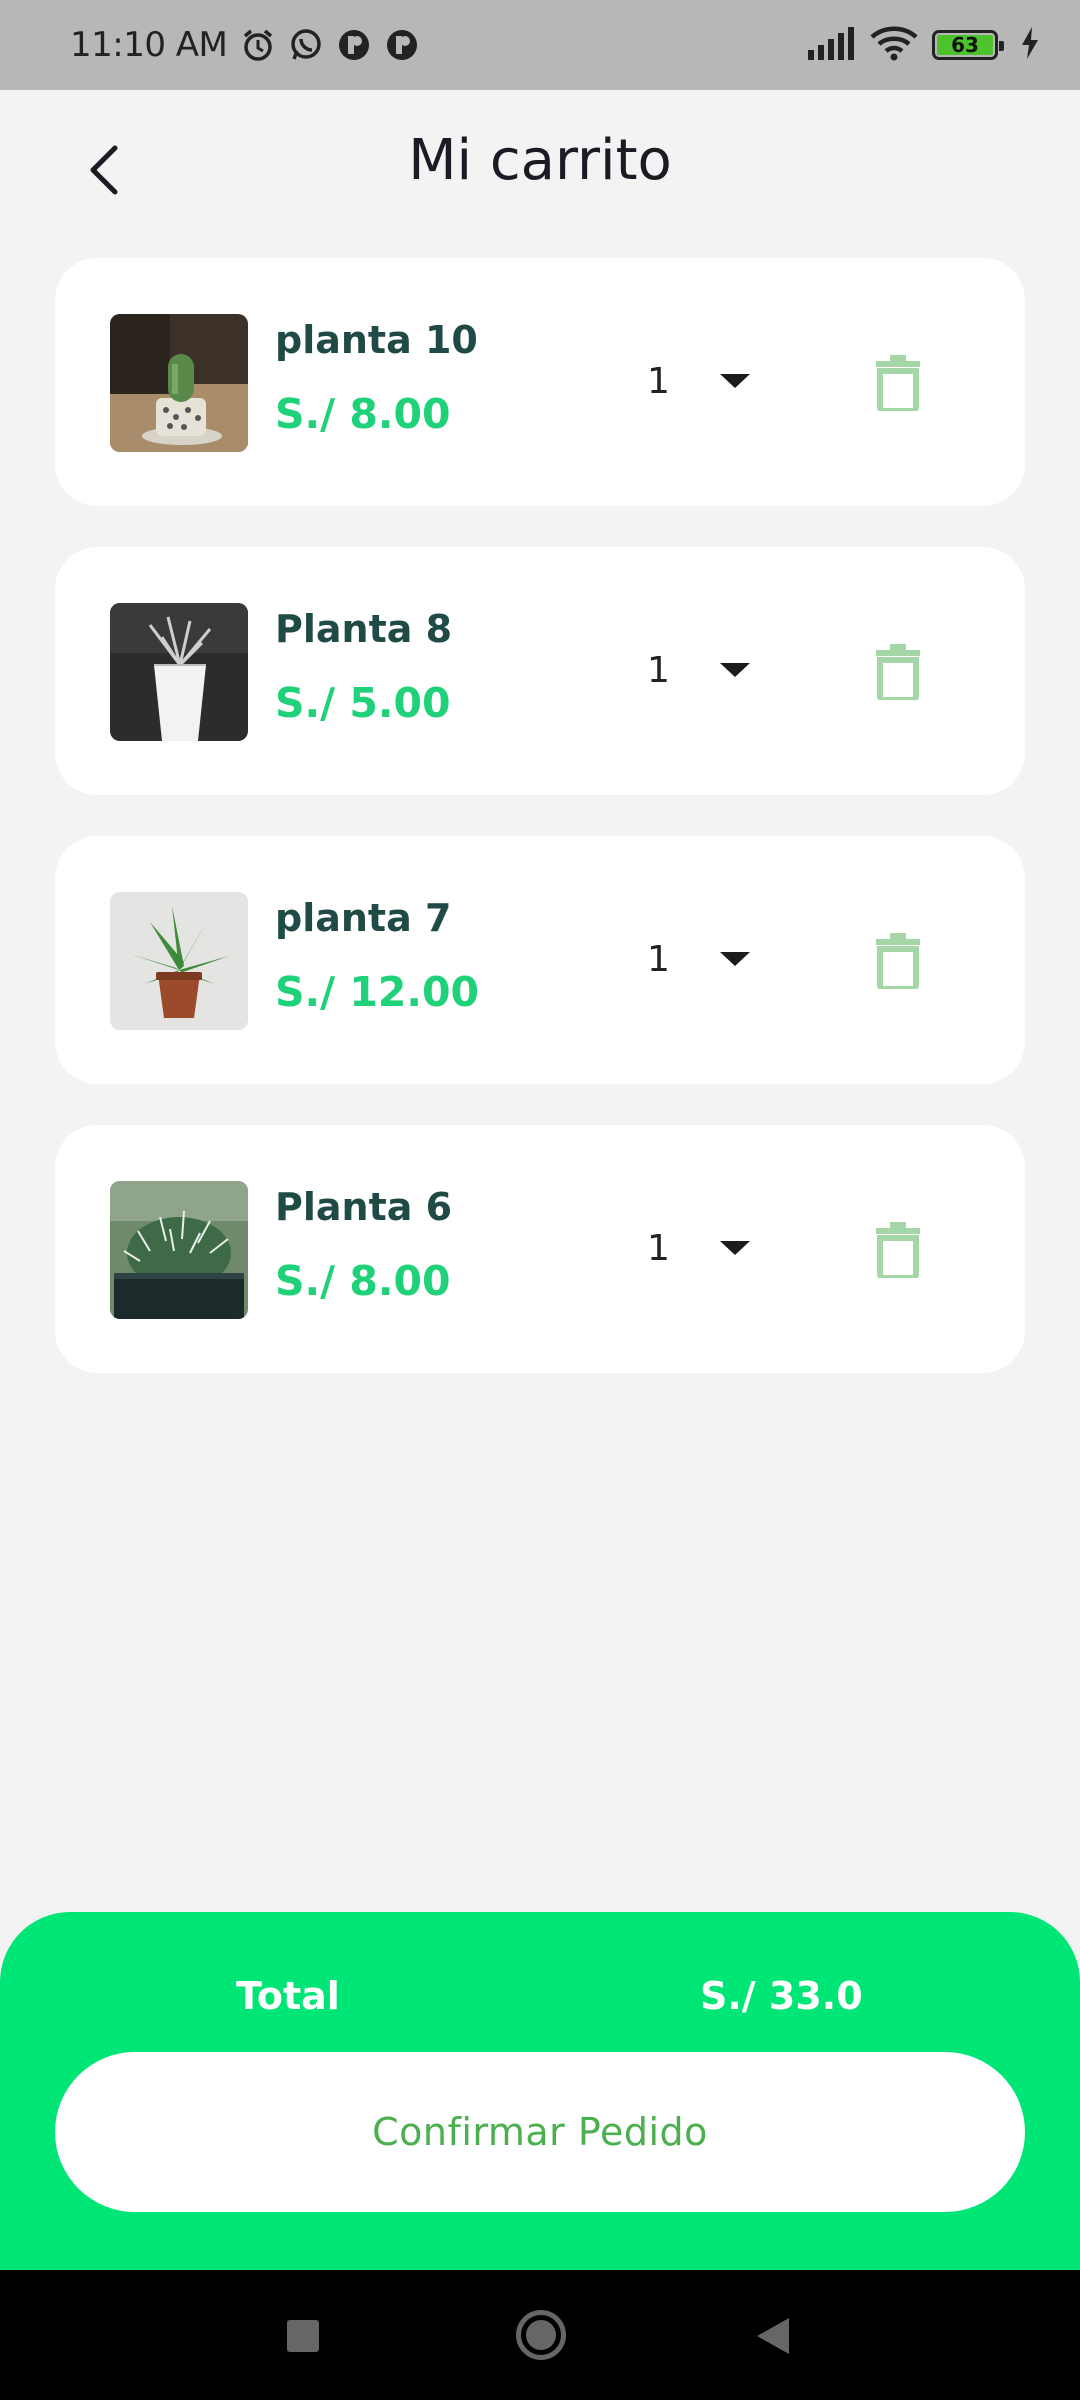 The width and height of the screenshot is (1080, 2400). I want to click on battery-level: 63, so click(965, 45).